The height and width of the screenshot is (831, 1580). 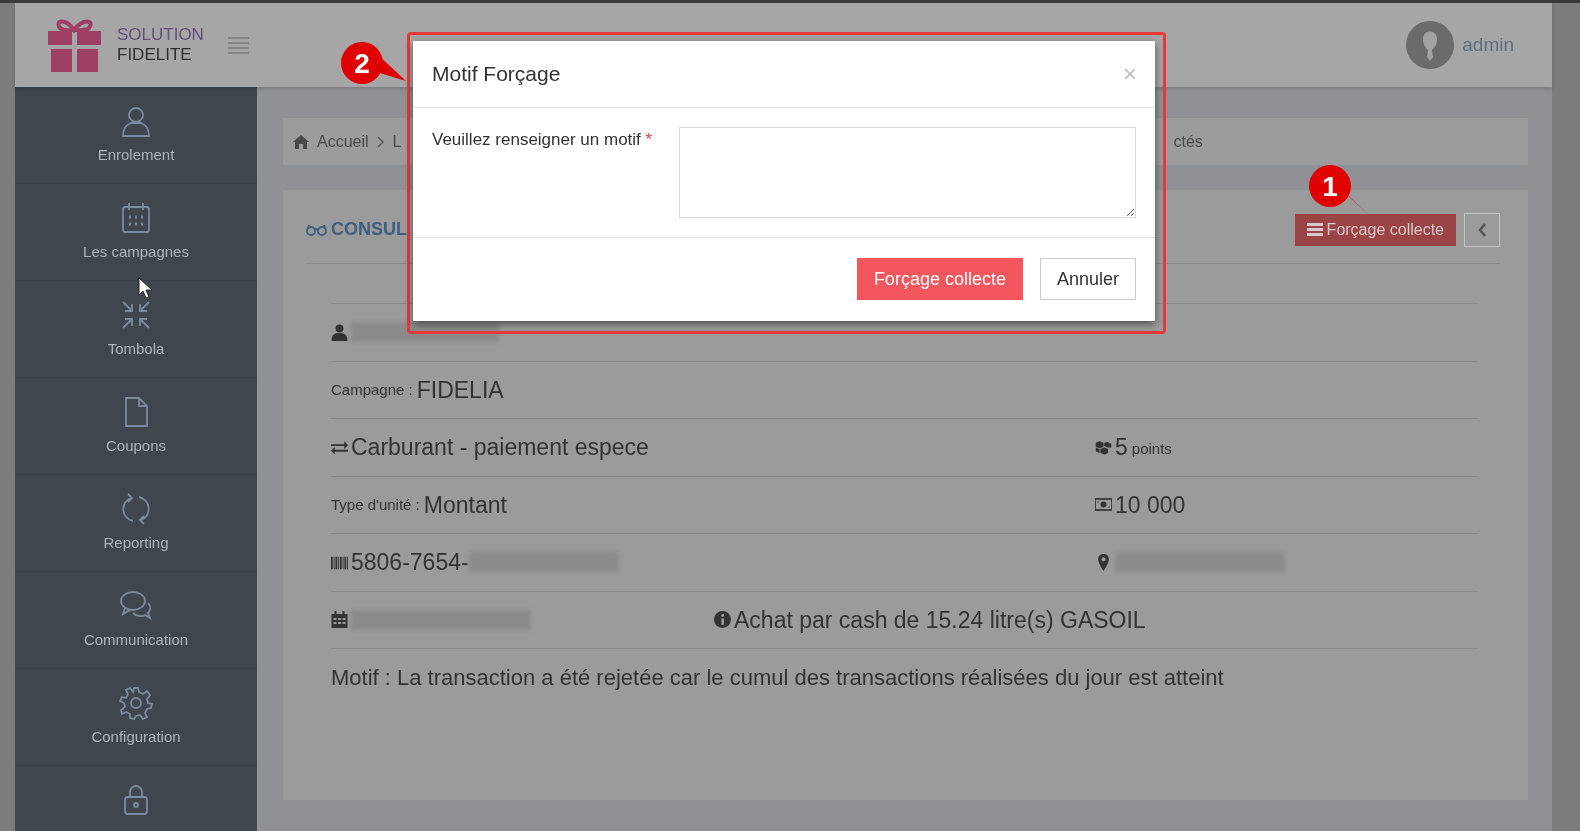 What do you see at coordinates (1103, 562) in the screenshot?
I see `location-pin-icon` at bounding box center [1103, 562].